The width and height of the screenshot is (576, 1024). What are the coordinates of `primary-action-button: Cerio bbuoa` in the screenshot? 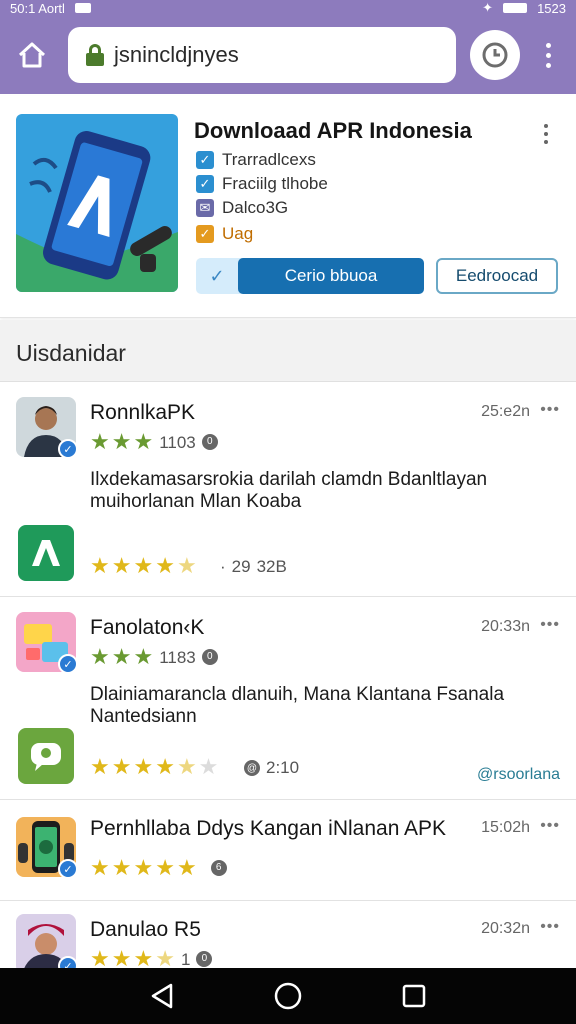 It's located at (331, 276).